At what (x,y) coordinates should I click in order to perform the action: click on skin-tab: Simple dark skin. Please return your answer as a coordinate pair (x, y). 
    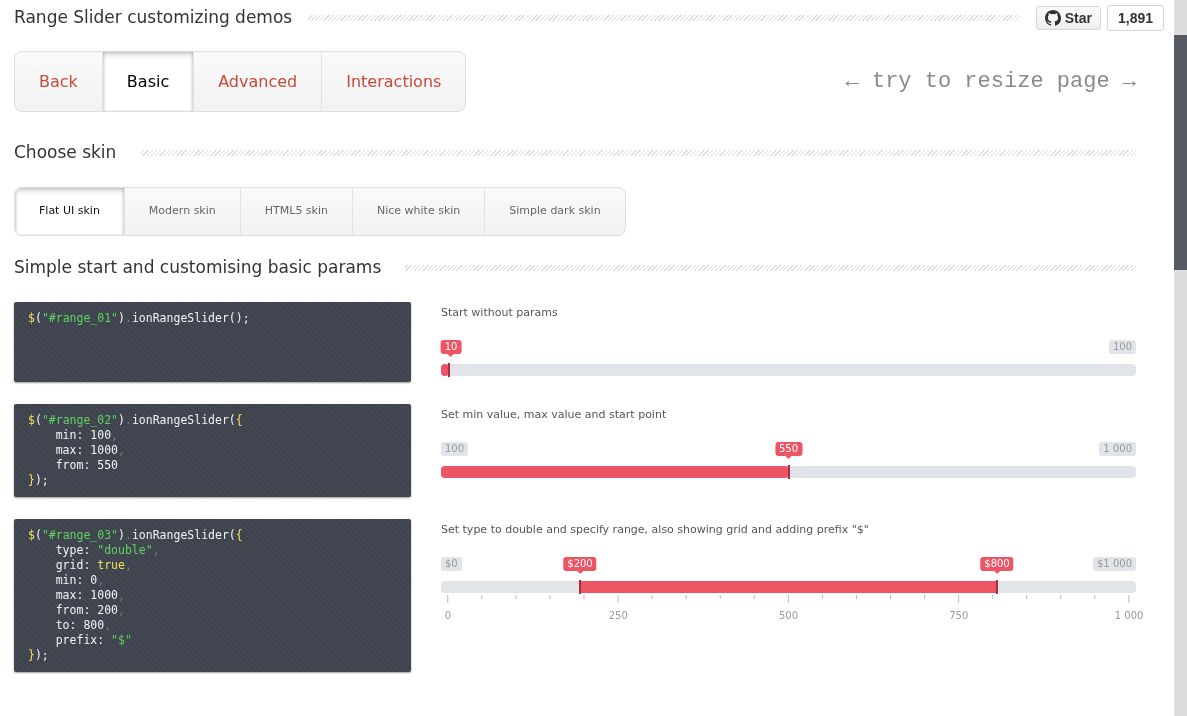
    Looking at the image, I should click on (555, 211).